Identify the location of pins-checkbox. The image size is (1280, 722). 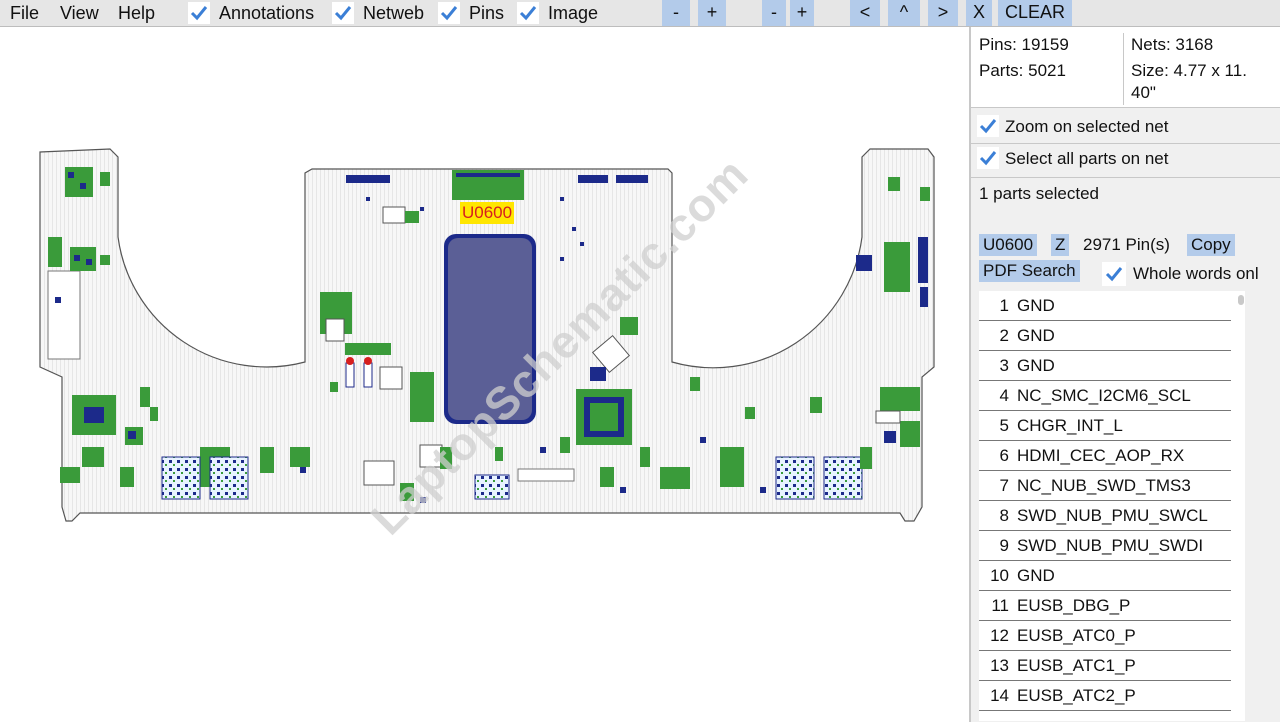
(449, 13).